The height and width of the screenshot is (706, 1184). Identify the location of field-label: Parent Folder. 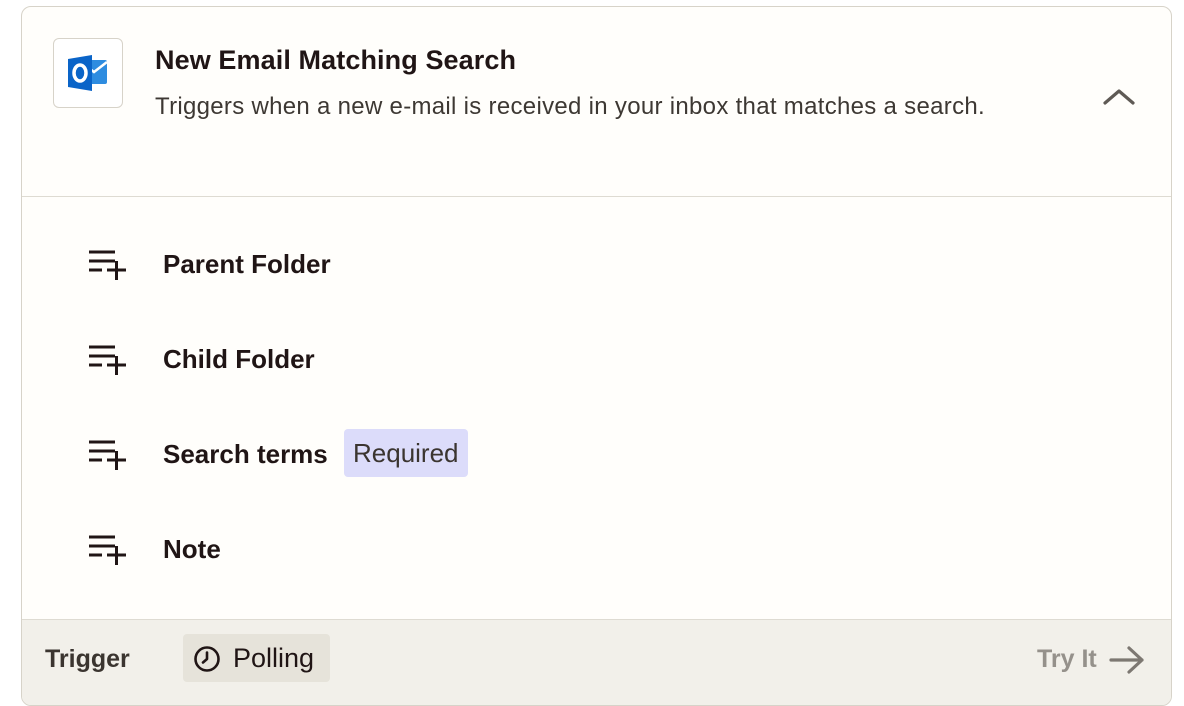
(247, 264).